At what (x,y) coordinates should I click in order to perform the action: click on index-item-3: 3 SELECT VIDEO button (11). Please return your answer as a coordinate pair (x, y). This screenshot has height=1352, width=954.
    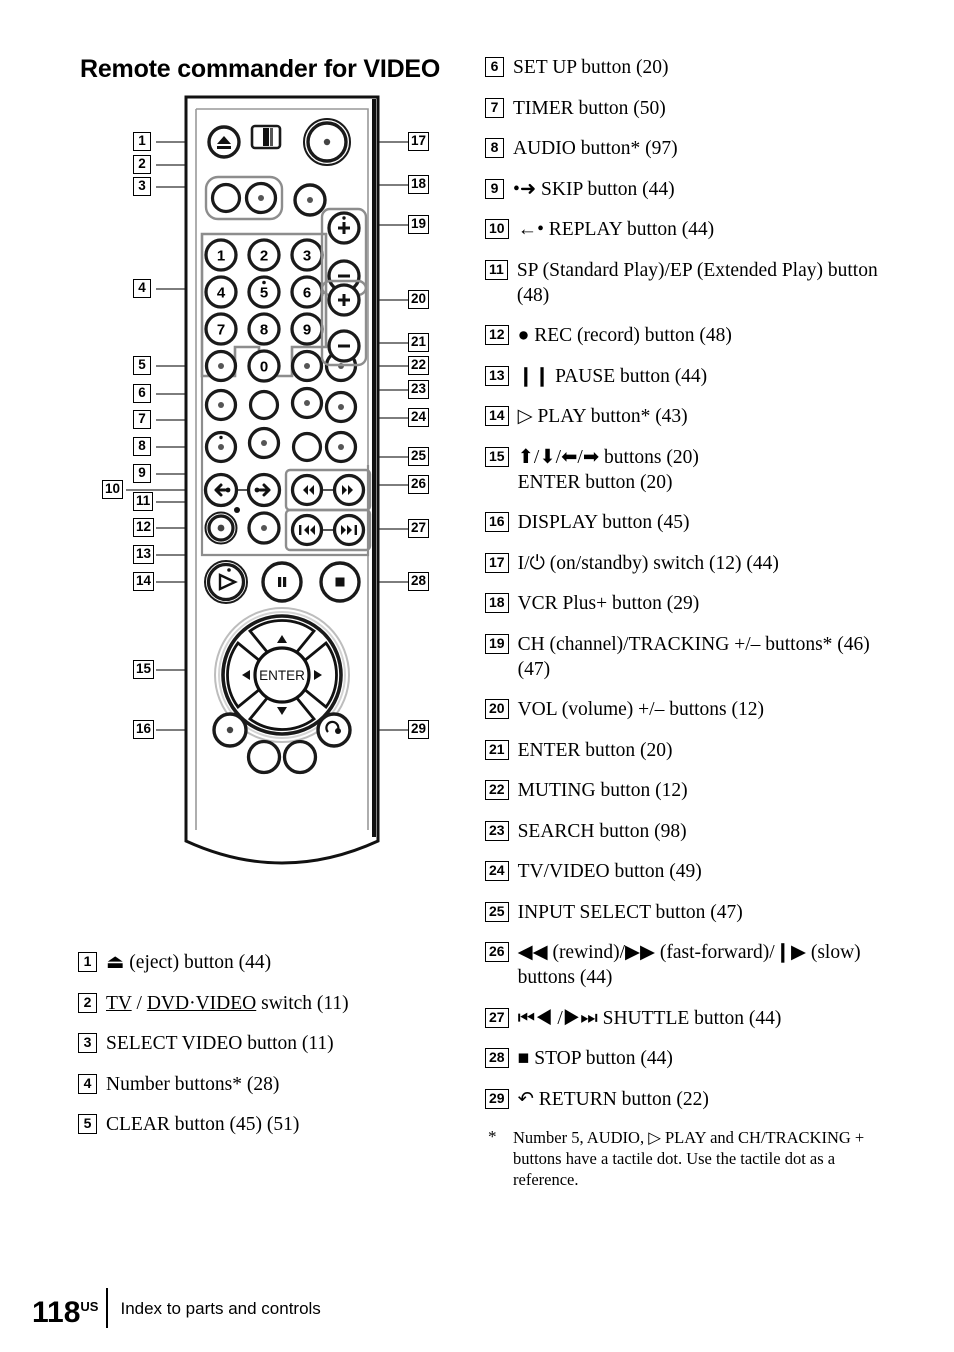
    Looking at the image, I should click on (278, 1043).